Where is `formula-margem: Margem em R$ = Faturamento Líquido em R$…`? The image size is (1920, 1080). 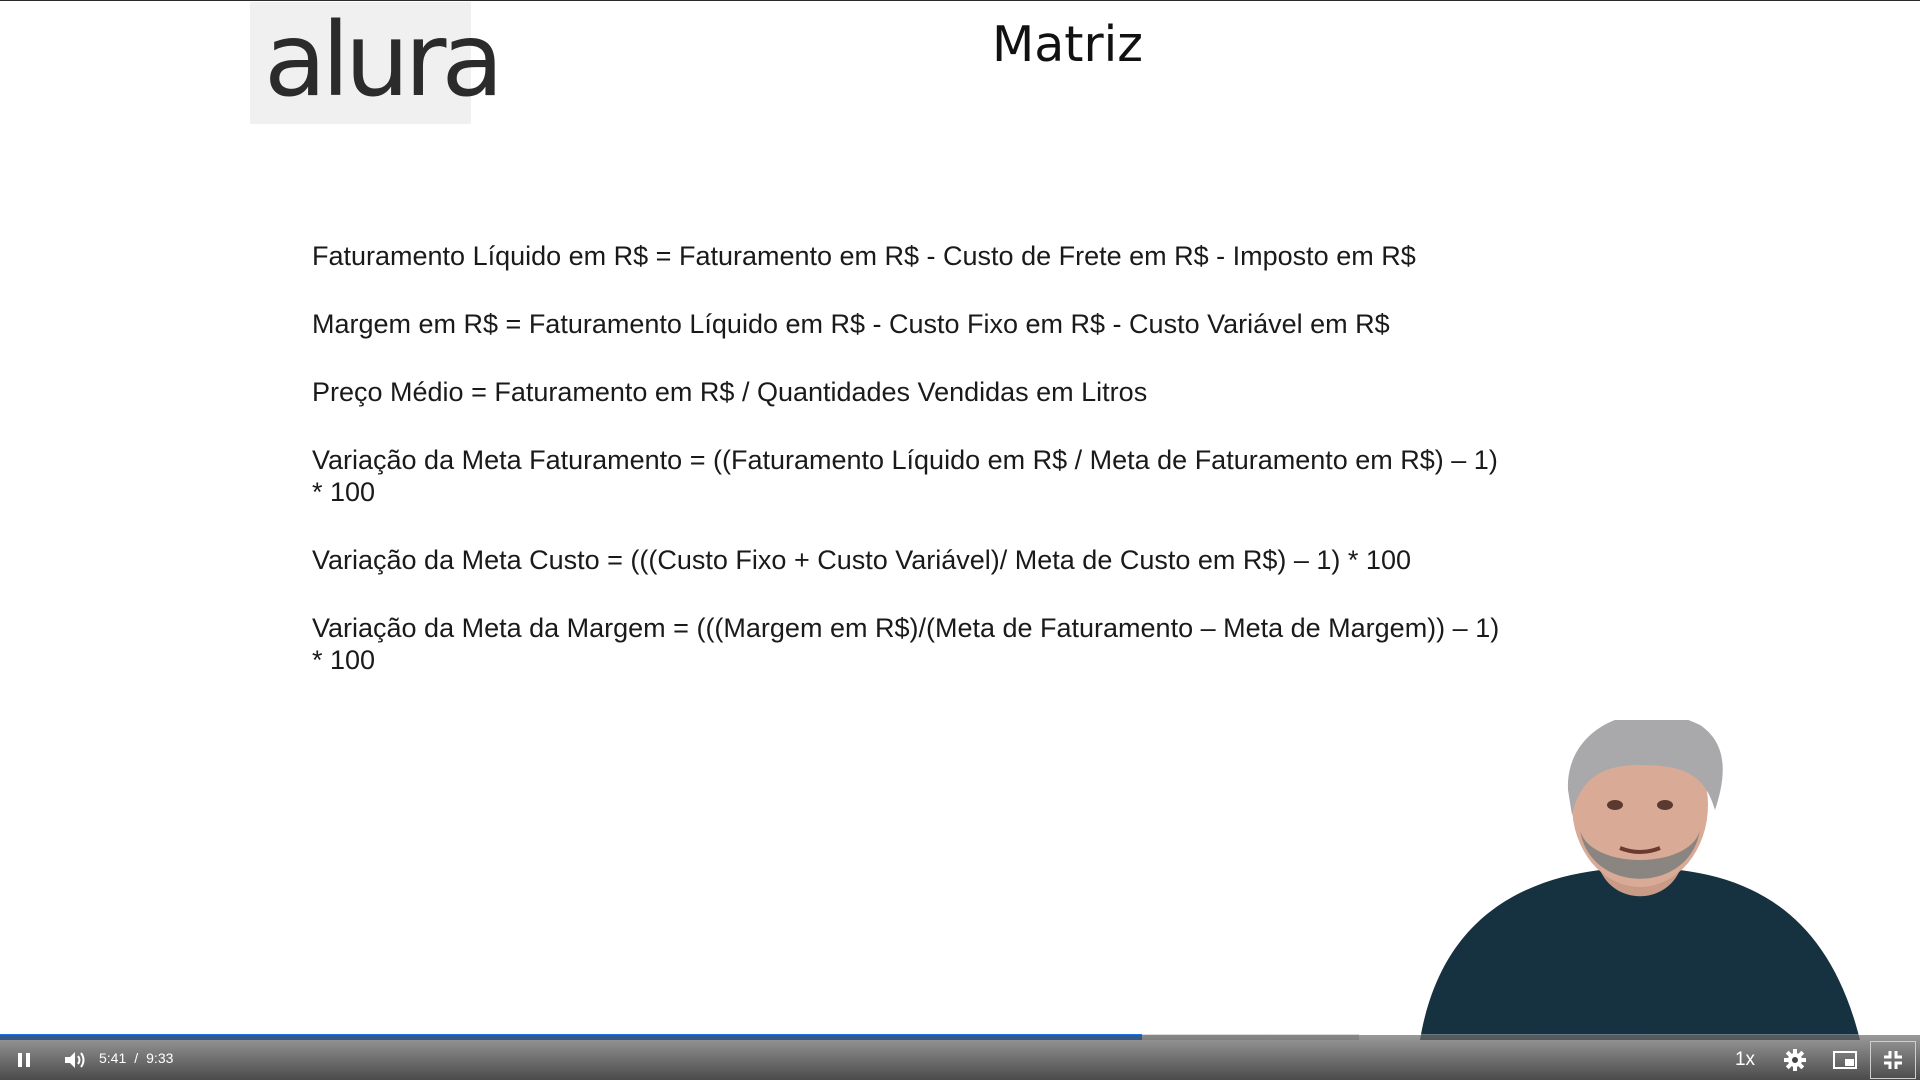
formula-margem: Margem em R$ = Faturamento Líquido em R$… is located at coordinates (851, 324).